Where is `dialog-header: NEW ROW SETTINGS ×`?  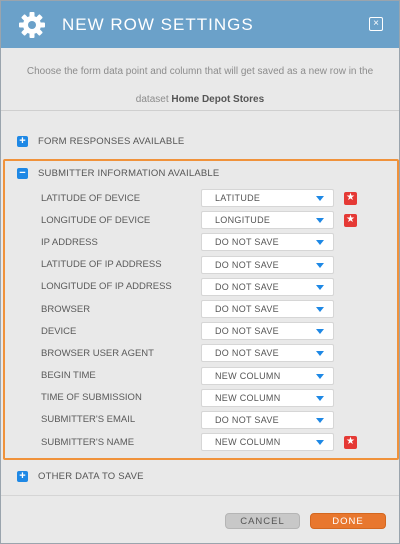
dialog-header: NEW ROW SETTINGS × is located at coordinates (200, 24).